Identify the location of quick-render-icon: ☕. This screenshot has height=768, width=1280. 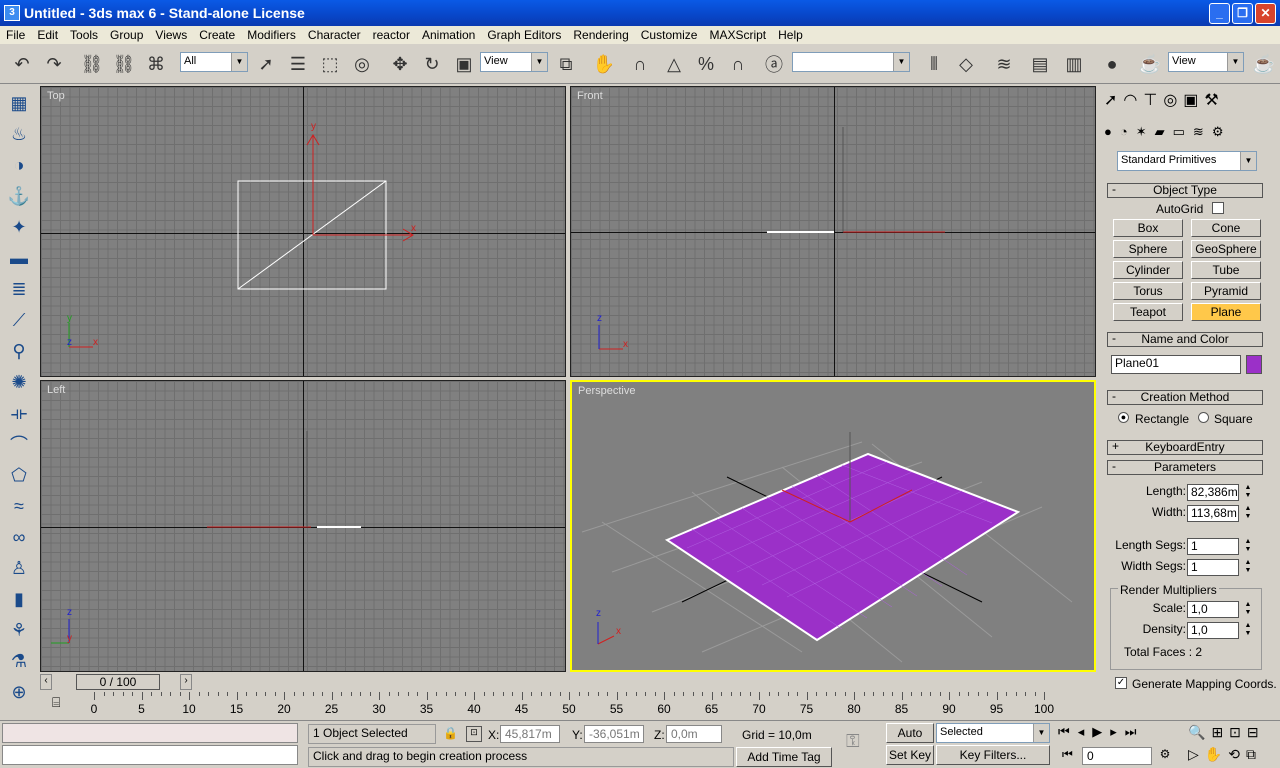
(1264, 64).